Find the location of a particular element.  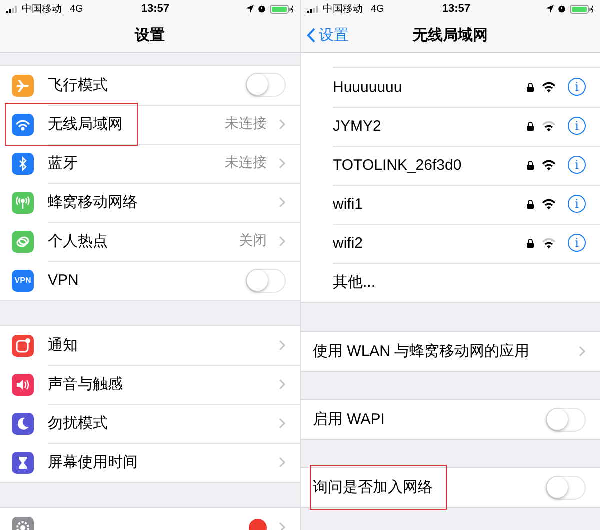

network-row: wifi2 i is located at coordinates (450, 243).